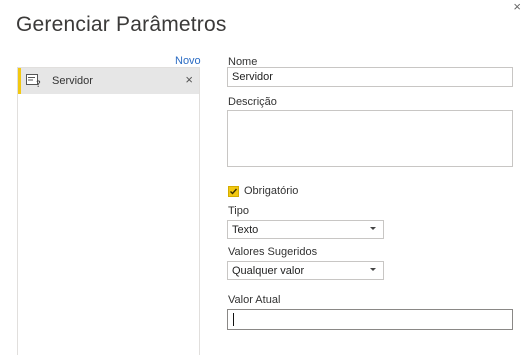 This screenshot has height=355, width=527. Describe the element at coordinates (72, 81) in the screenshot. I see `parameter-item-label: Servidor` at that location.